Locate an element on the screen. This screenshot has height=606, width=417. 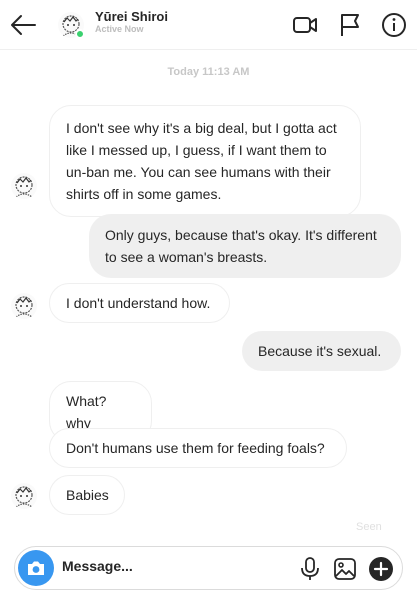
message-bubble-outgoing: Because it's sexual. is located at coordinates (321, 351).